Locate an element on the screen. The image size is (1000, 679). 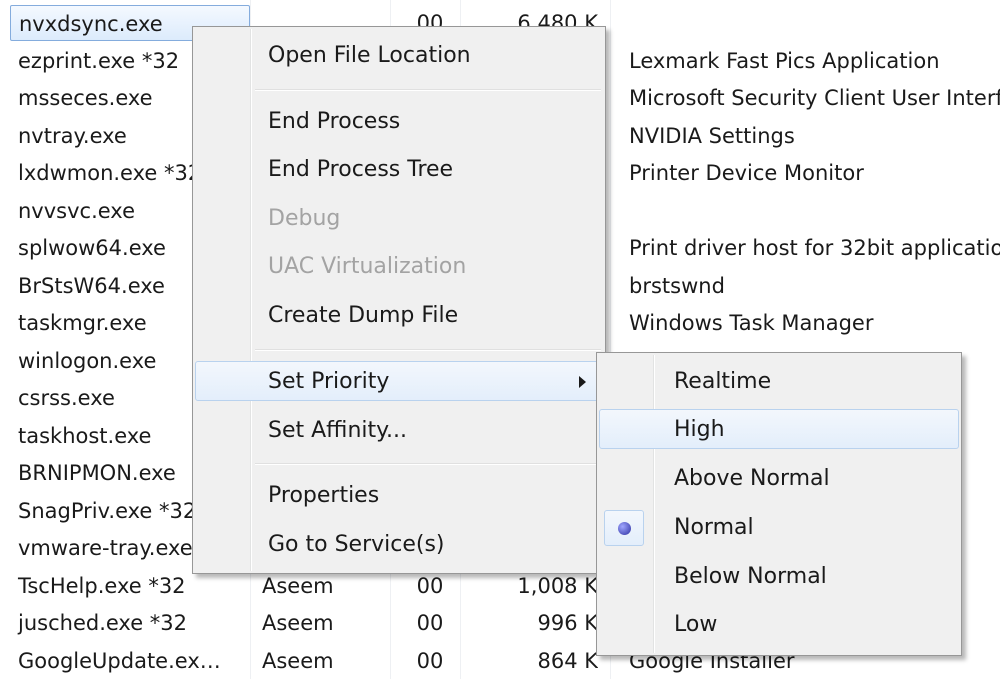
process-description: NVIDIA Settings is located at coordinates (712, 135).